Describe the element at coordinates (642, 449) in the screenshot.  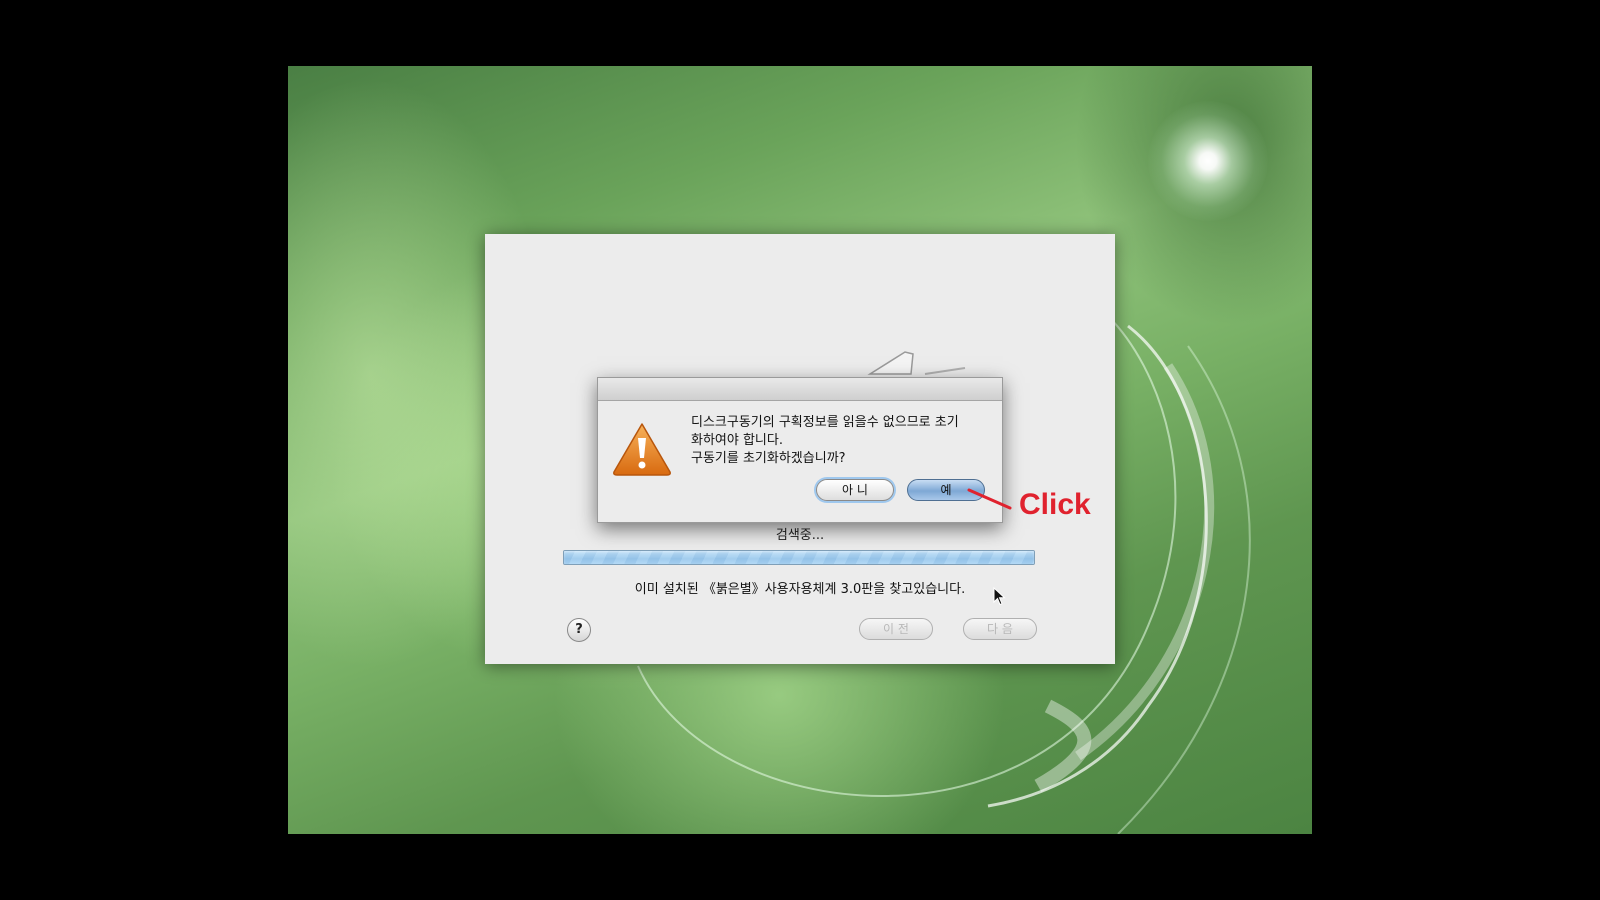
I see `warning-icon` at that location.